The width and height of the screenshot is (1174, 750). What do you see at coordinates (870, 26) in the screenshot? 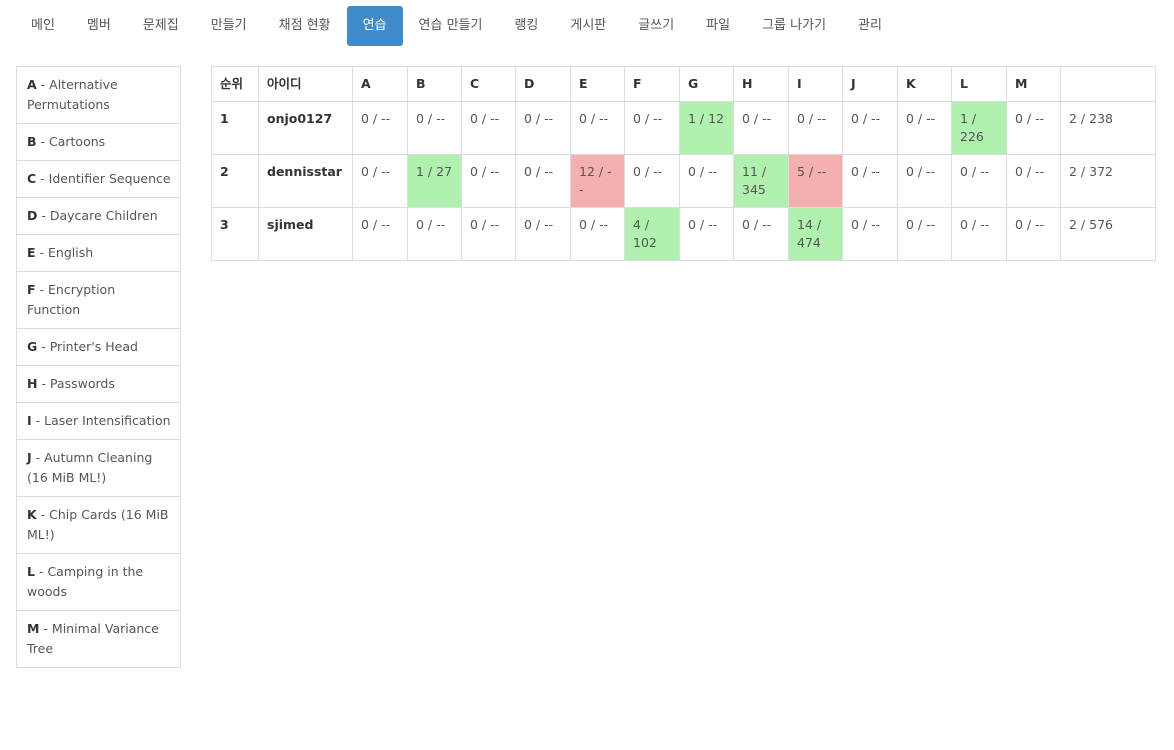
I see `nav-tab: 관리` at bounding box center [870, 26].